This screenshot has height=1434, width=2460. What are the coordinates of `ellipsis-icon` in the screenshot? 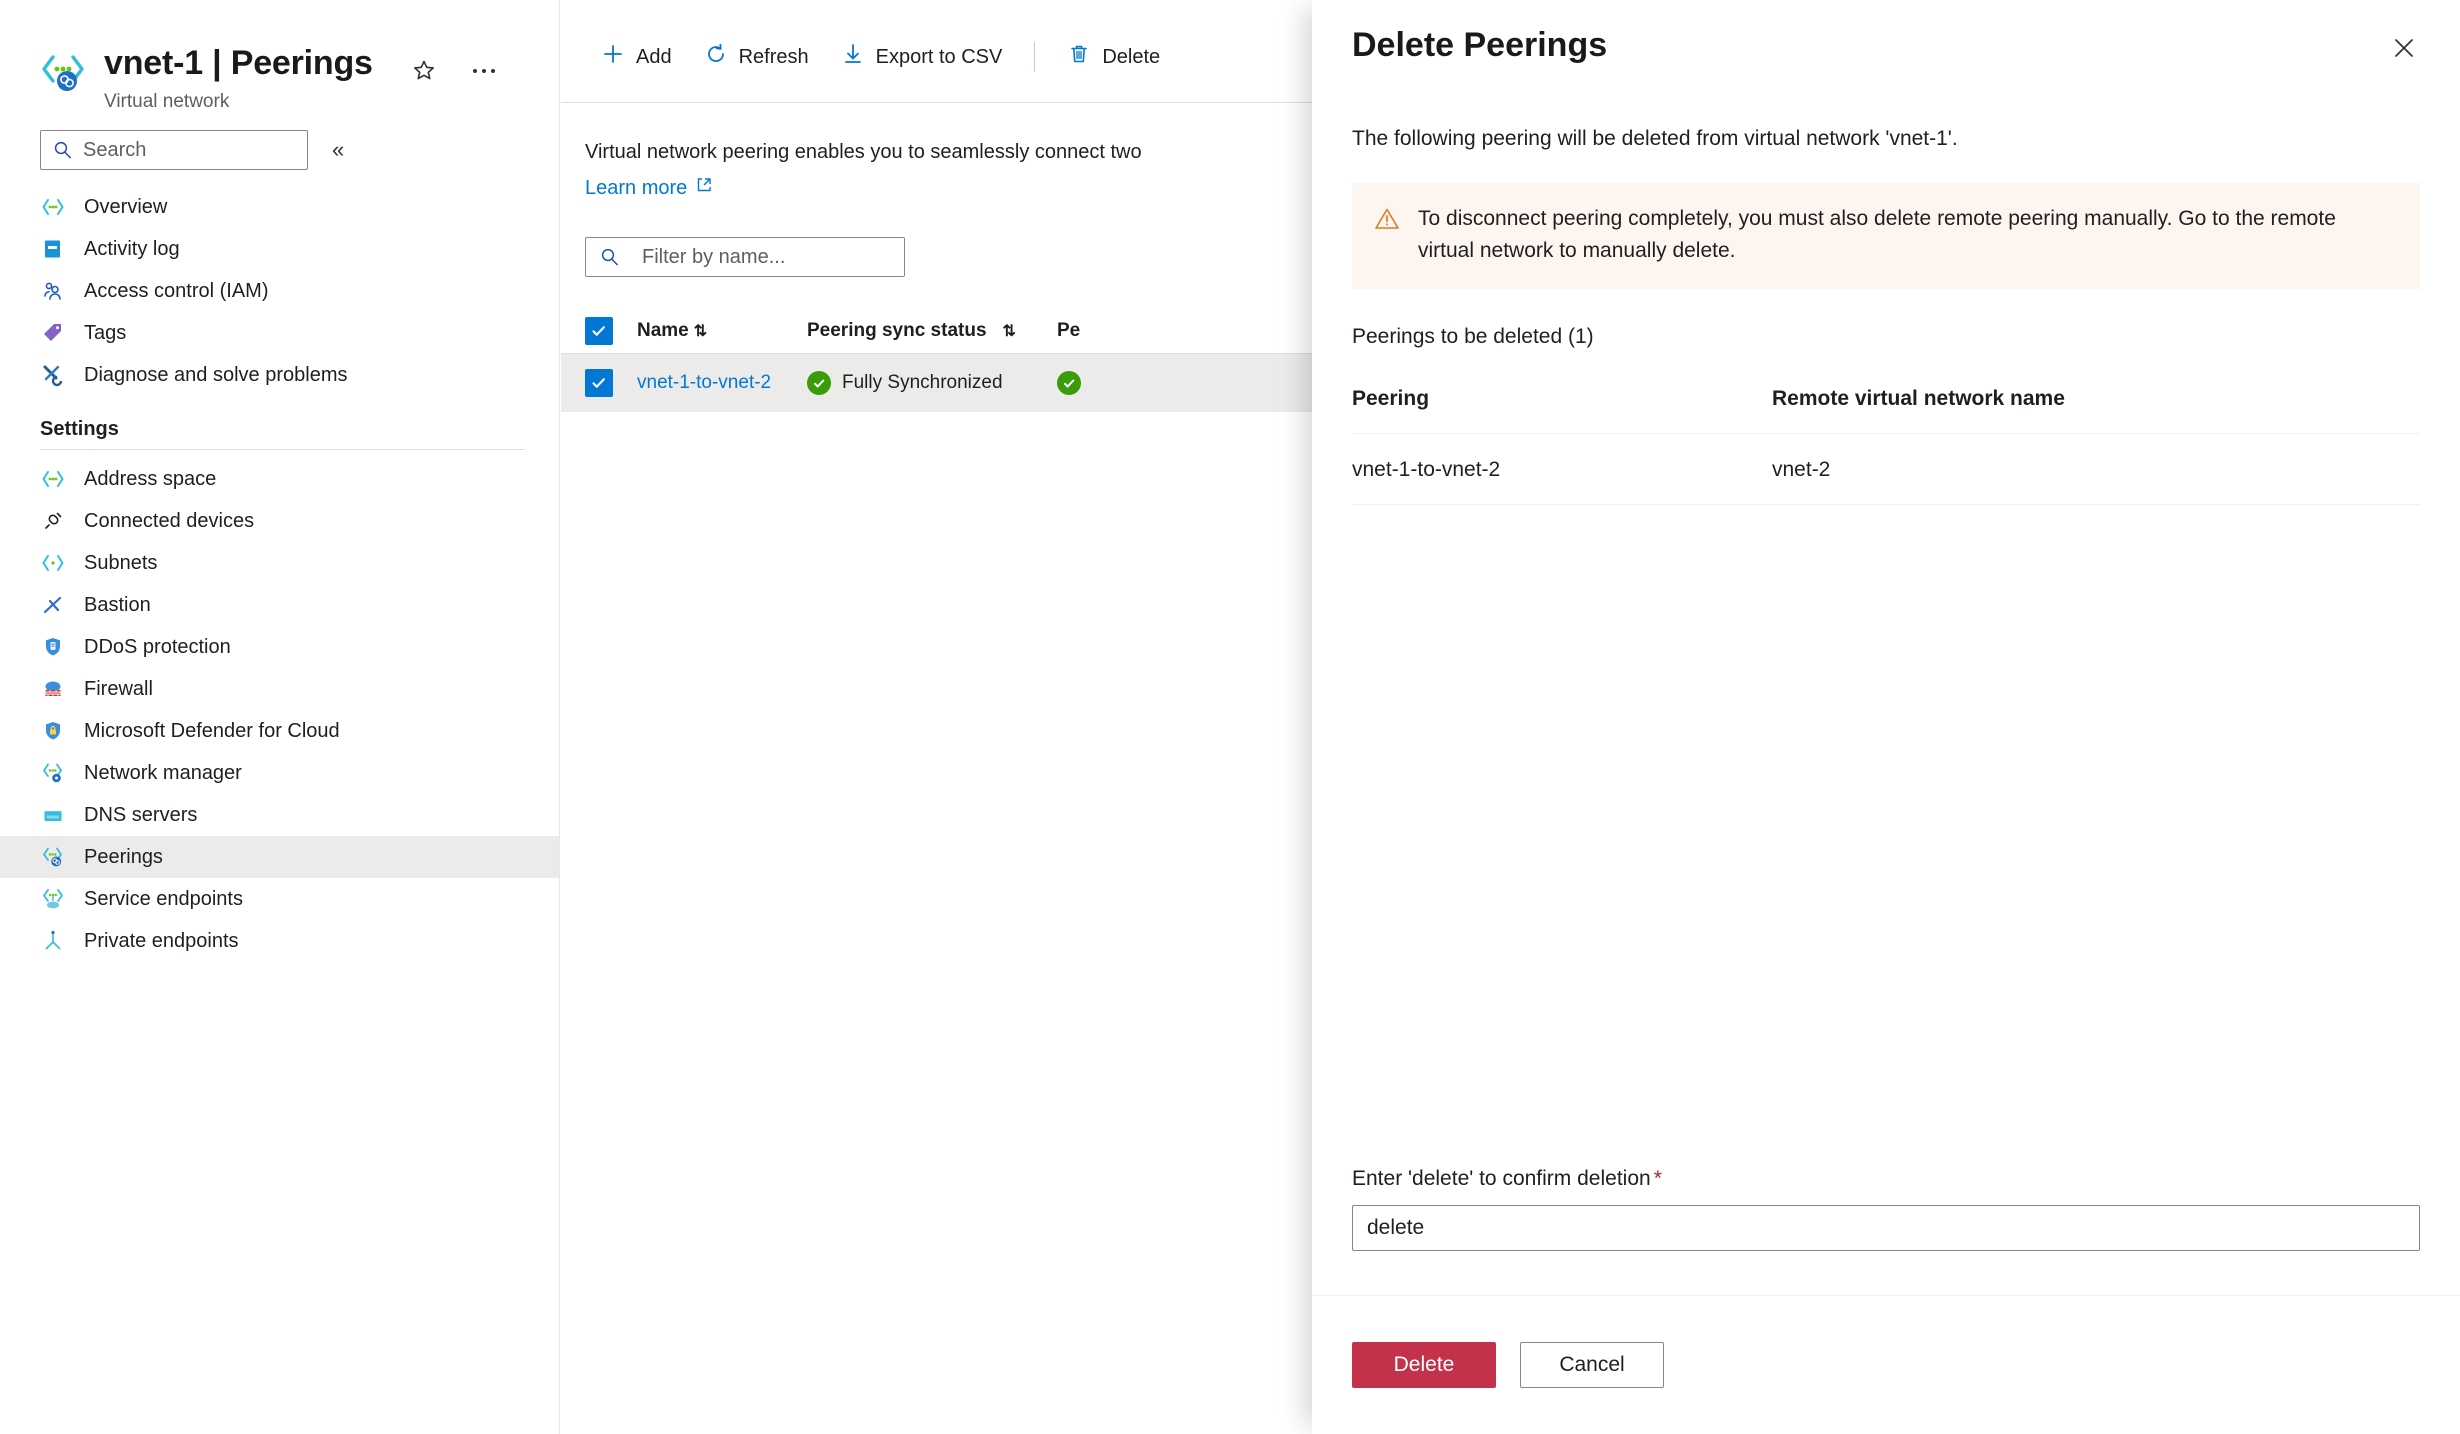 It's located at (484, 71).